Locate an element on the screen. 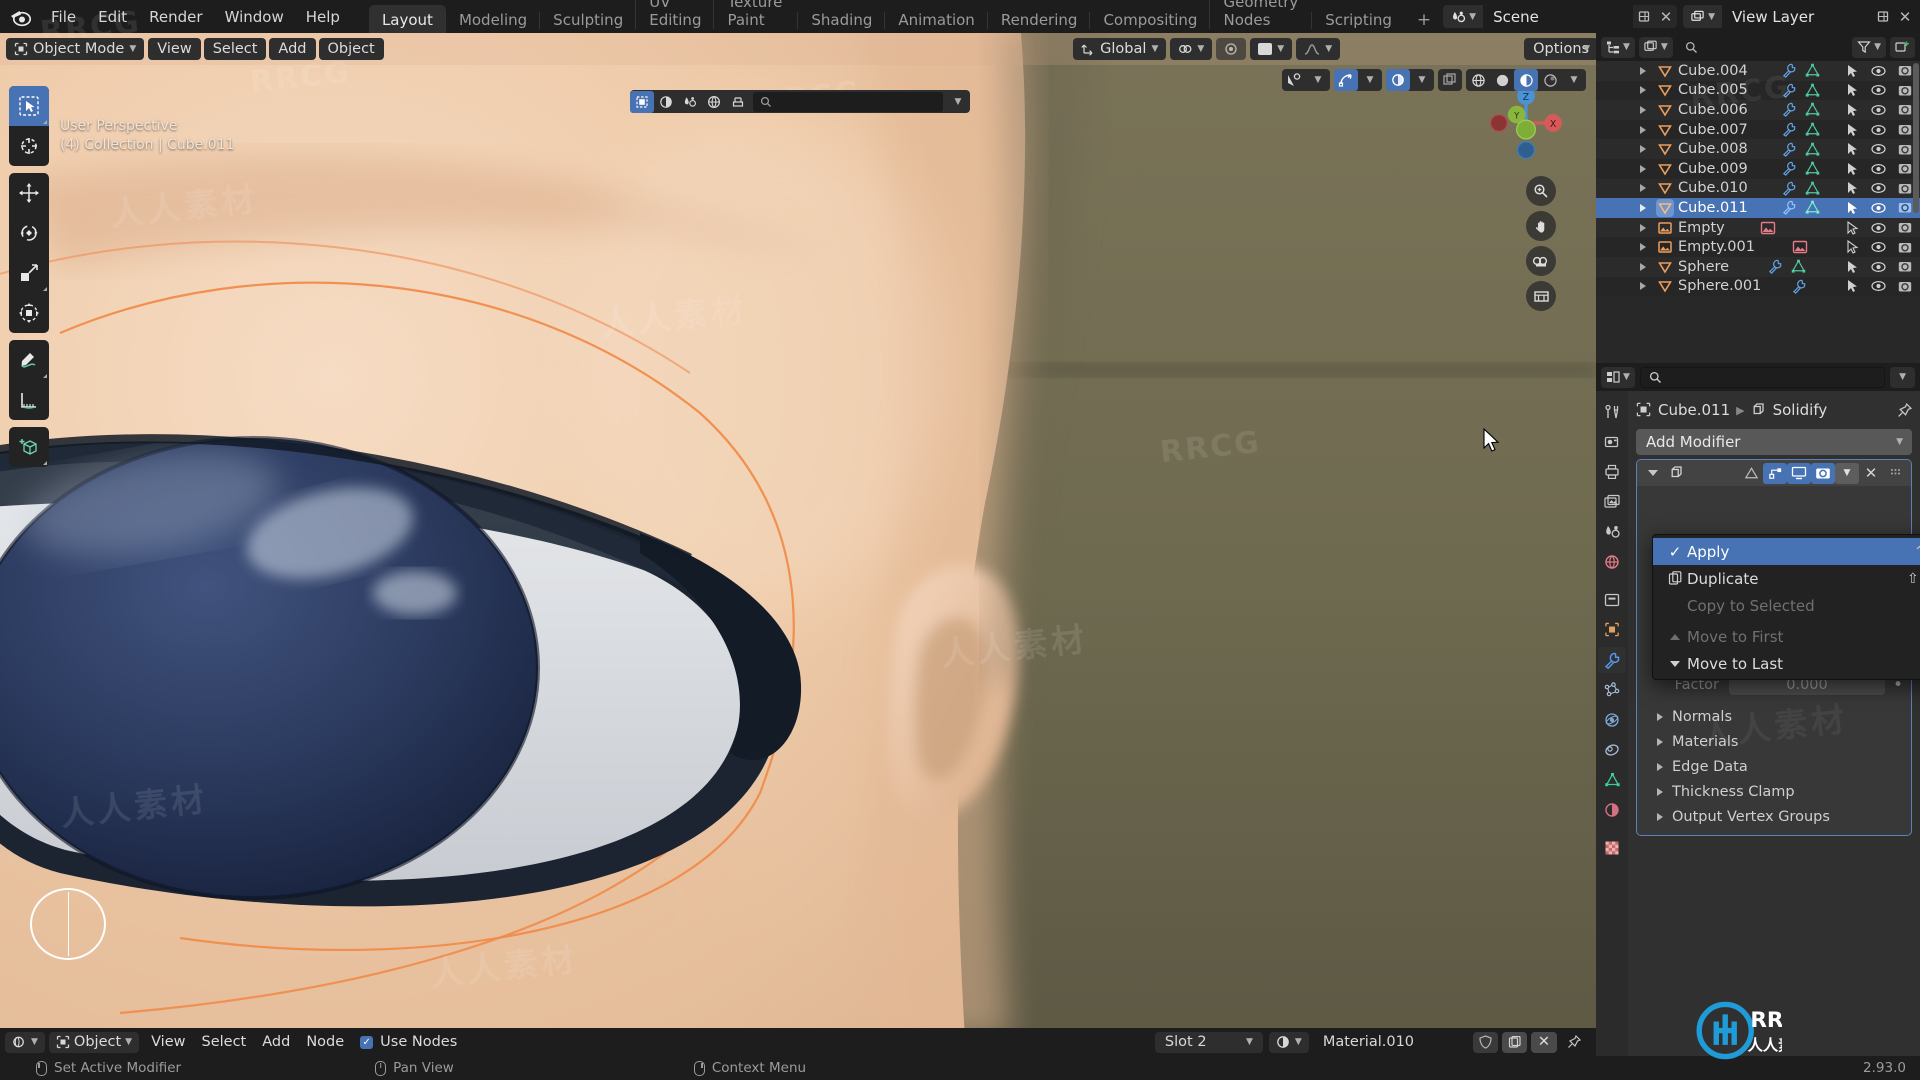  gizmo-icon is located at coordinates (1294, 80).